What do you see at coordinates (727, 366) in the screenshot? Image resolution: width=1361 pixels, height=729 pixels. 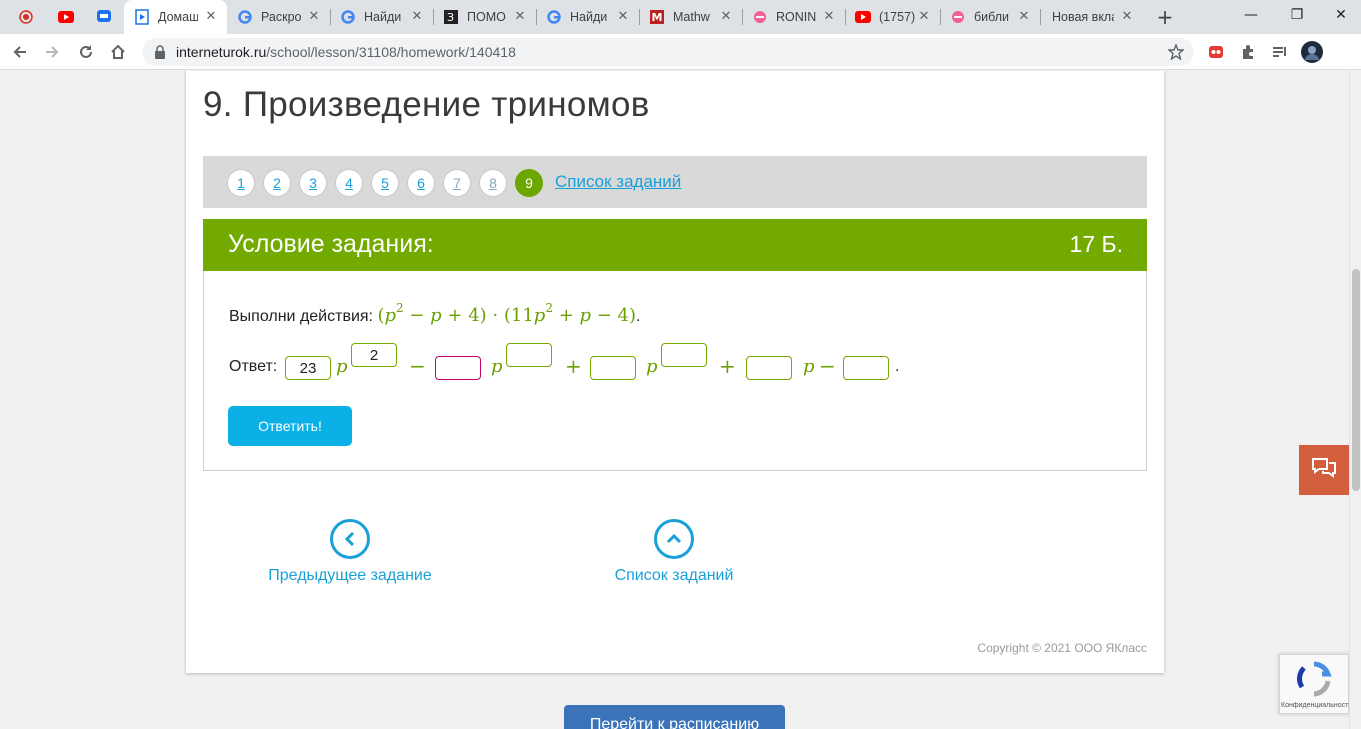 I see `plus-sign: +` at bounding box center [727, 366].